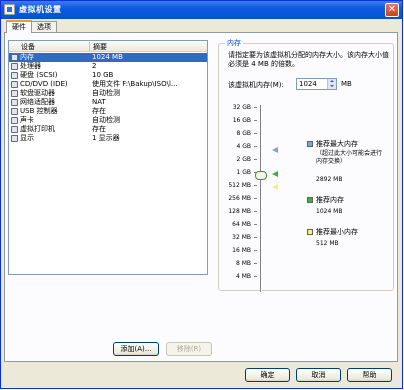  I want to click on scale-label: 256 MB, so click(239, 198).